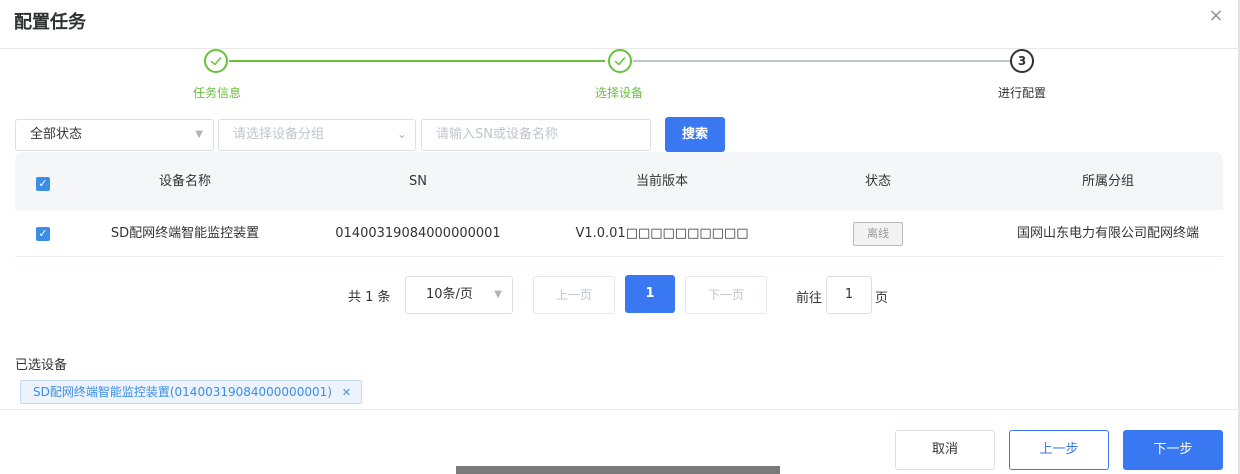 This screenshot has width=1240, height=474. I want to click on cell-sn: 01400319084000000001, so click(418, 233).